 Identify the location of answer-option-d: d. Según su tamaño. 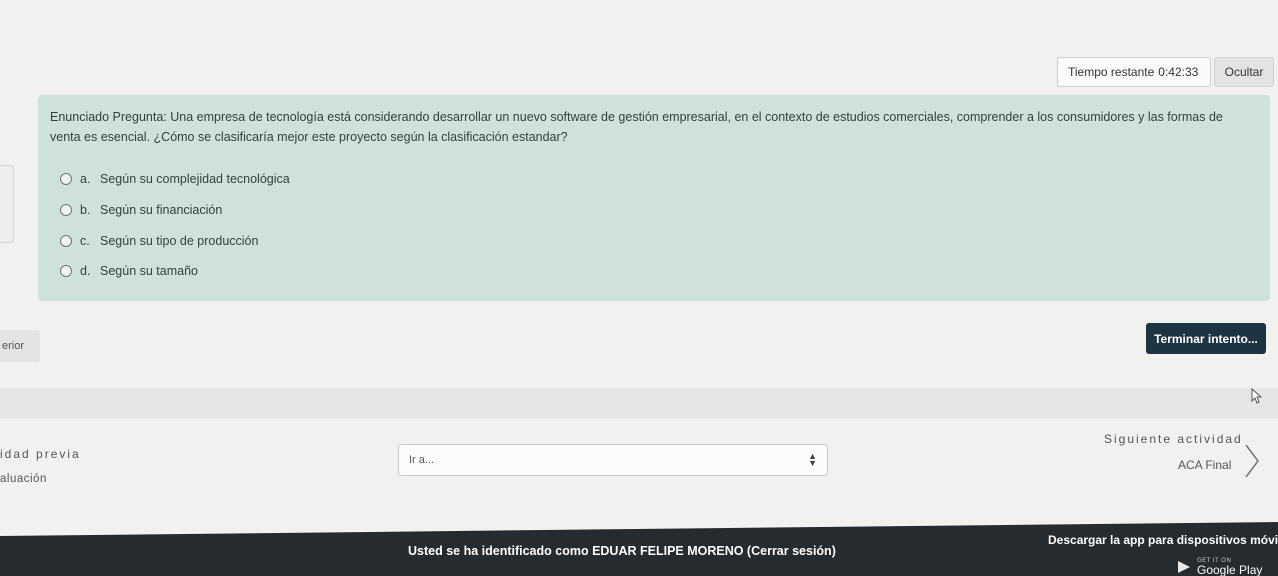
(129, 271).